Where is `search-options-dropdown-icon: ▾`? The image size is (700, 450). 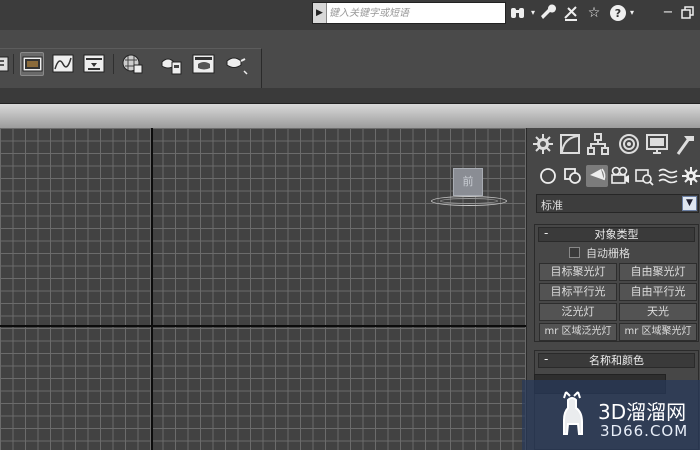
search-options-dropdown-icon: ▾ is located at coordinates (533, 13).